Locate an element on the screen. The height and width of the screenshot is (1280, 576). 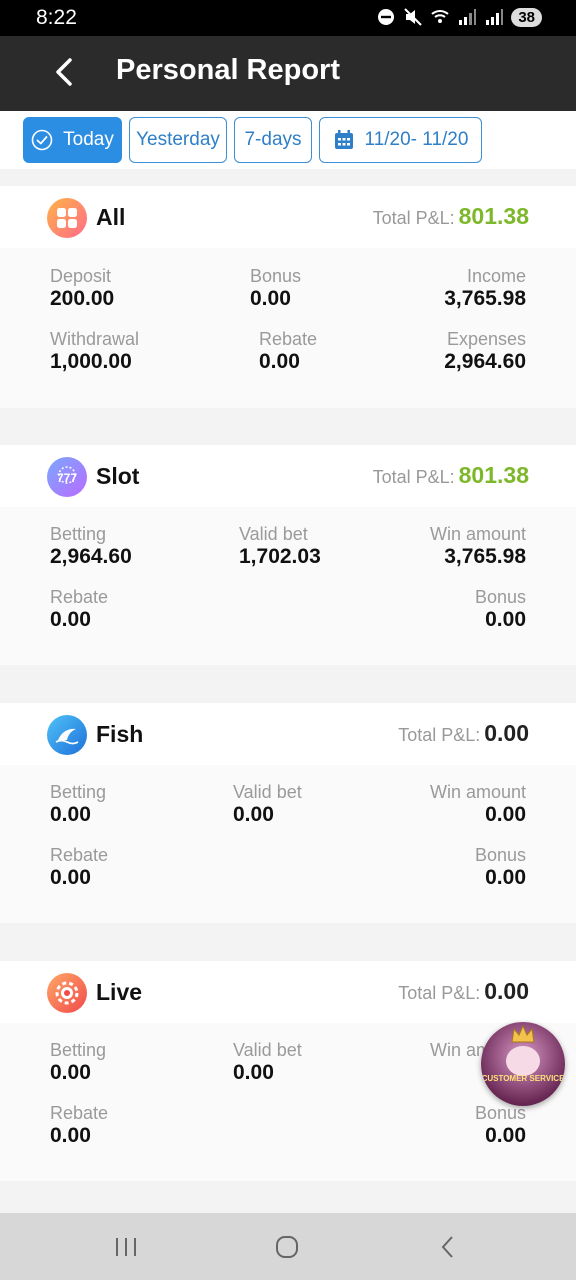
metric-deposit: Deposit 200.00 is located at coordinates (82, 288).